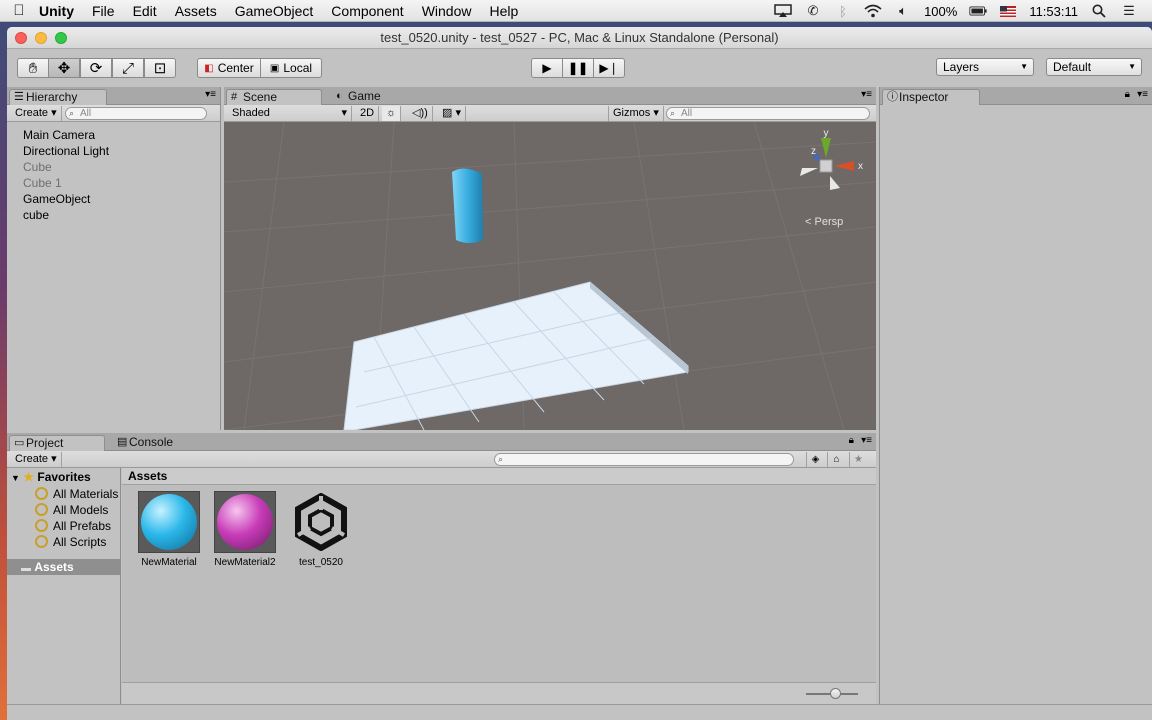 Image resolution: width=1152 pixels, height=720 pixels. What do you see at coordinates (813, 151) in the screenshot?
I see `axis-z-label: z` at bounding box center [813, 151].